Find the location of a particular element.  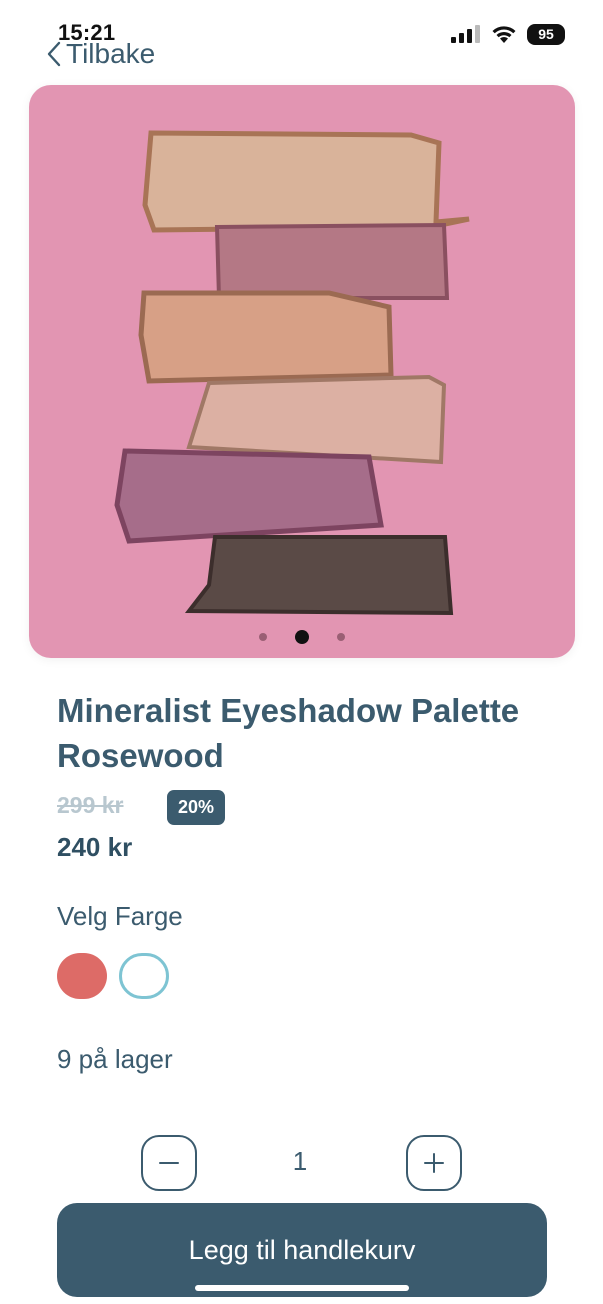

status-icons: 95 is located at coordinates (508, 34).